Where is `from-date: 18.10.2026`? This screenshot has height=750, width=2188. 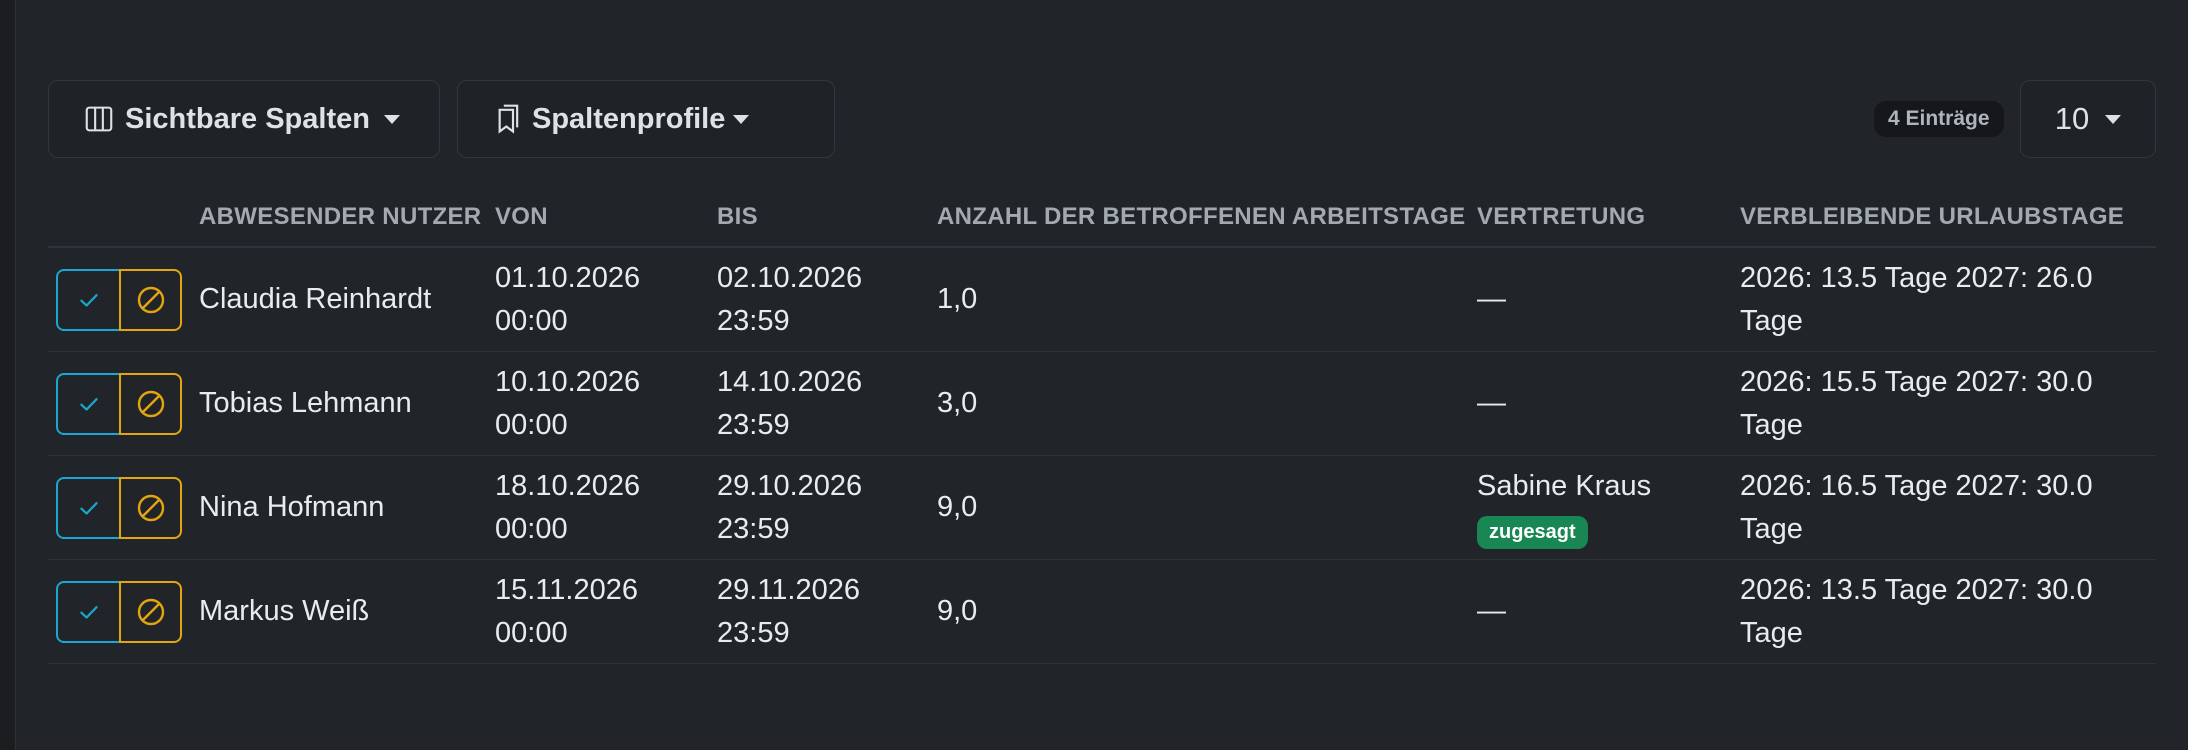
from-date: 18.10.2026 is located at coordinates (568, 486).